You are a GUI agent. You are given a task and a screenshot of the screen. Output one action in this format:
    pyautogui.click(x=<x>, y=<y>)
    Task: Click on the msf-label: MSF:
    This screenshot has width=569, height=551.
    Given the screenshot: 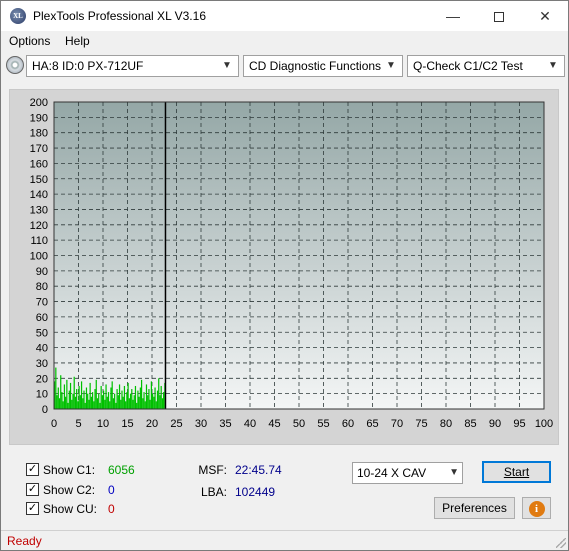 What is the action you would take?
    pyautogui.click(x=212, y=470)
    